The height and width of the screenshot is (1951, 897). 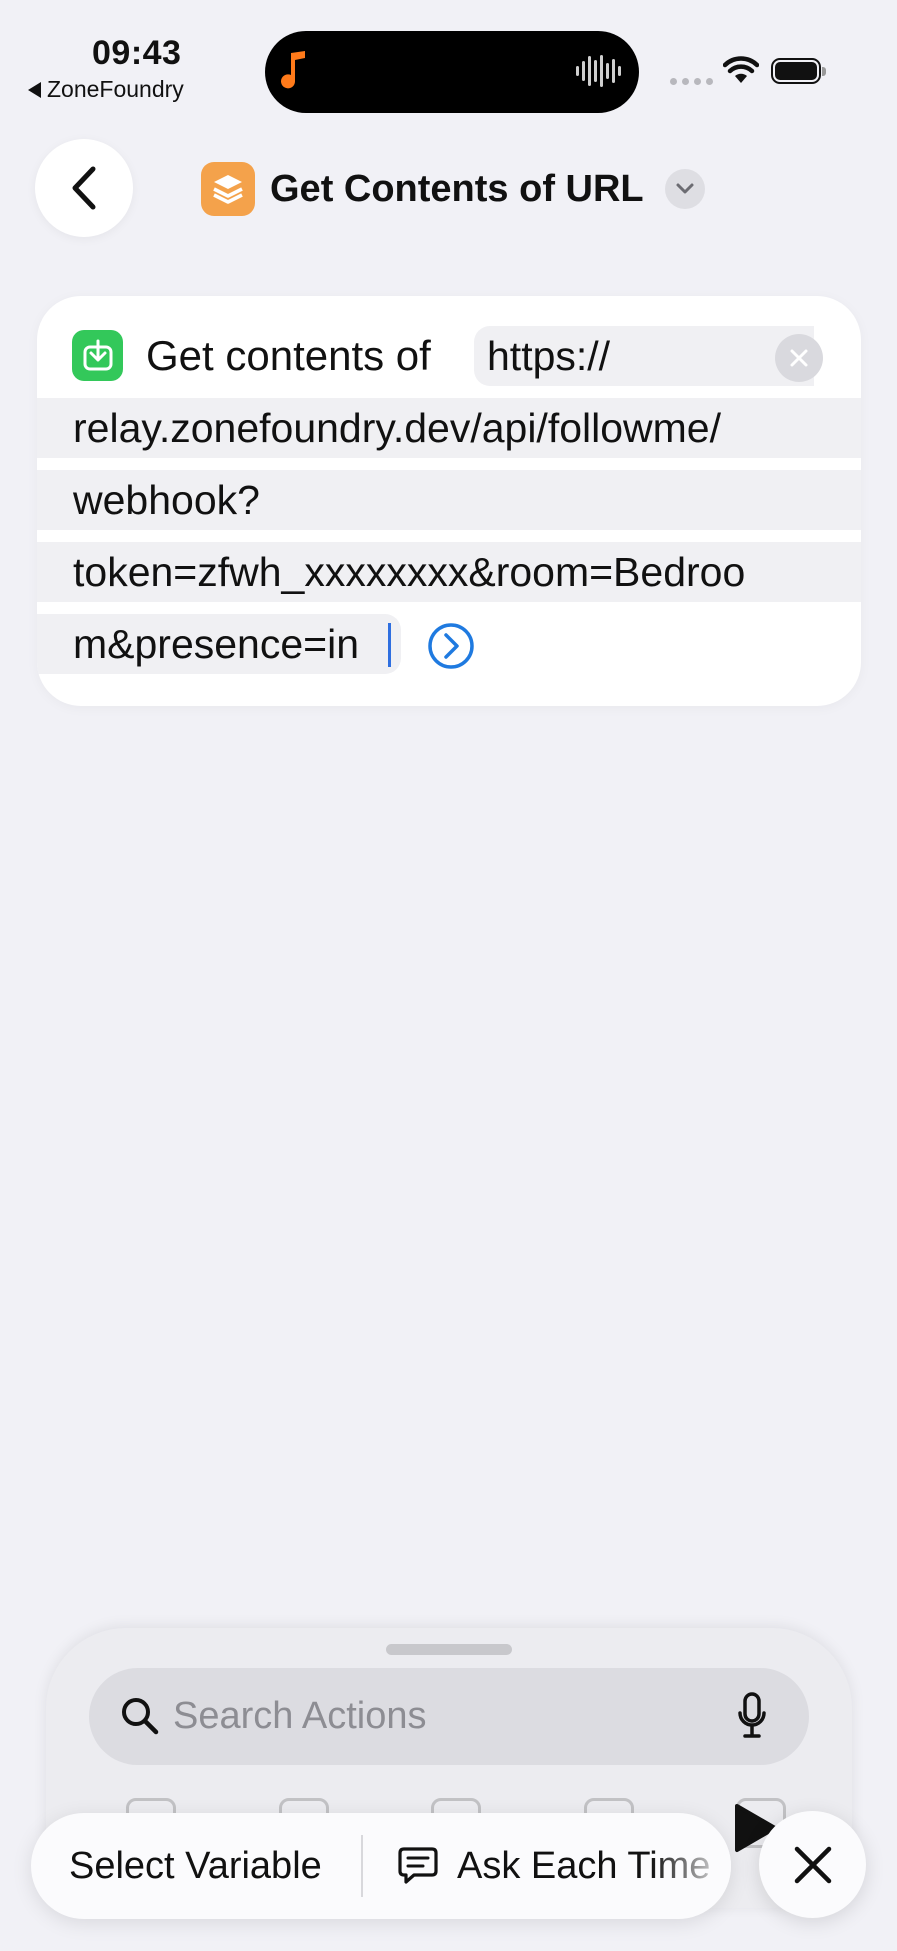 I want to click on dynamic-island, so click(x=452, y=72).